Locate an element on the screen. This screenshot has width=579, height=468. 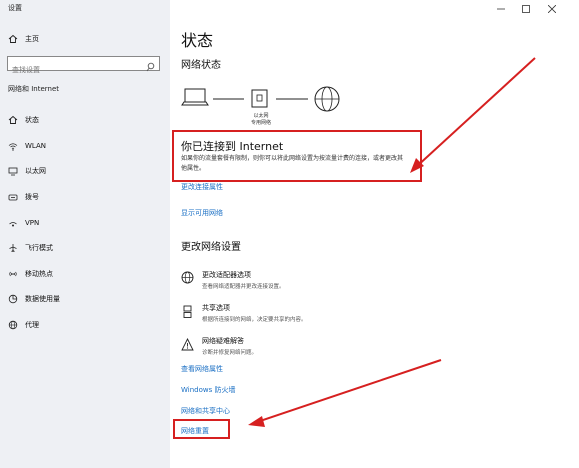
annotation-arrow-lower is located at coordinates (345, 393).